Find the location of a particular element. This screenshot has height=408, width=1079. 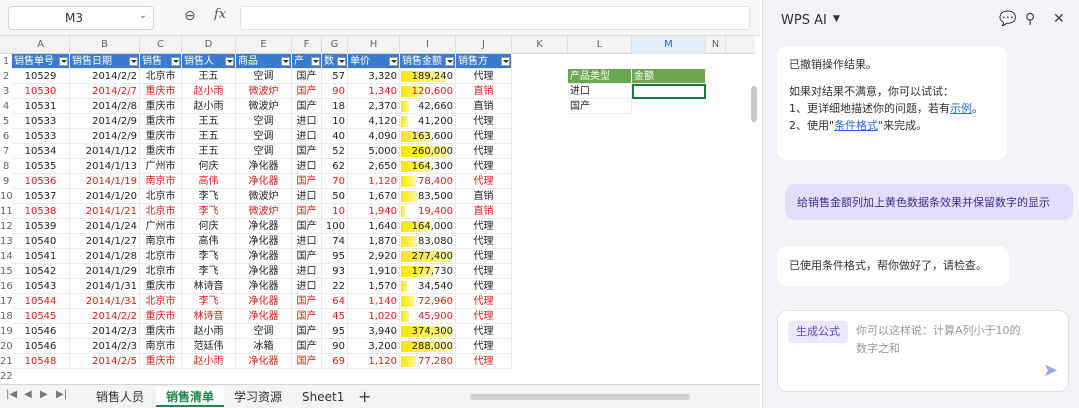

column-header-a: A is located at coordinates (41, 45).